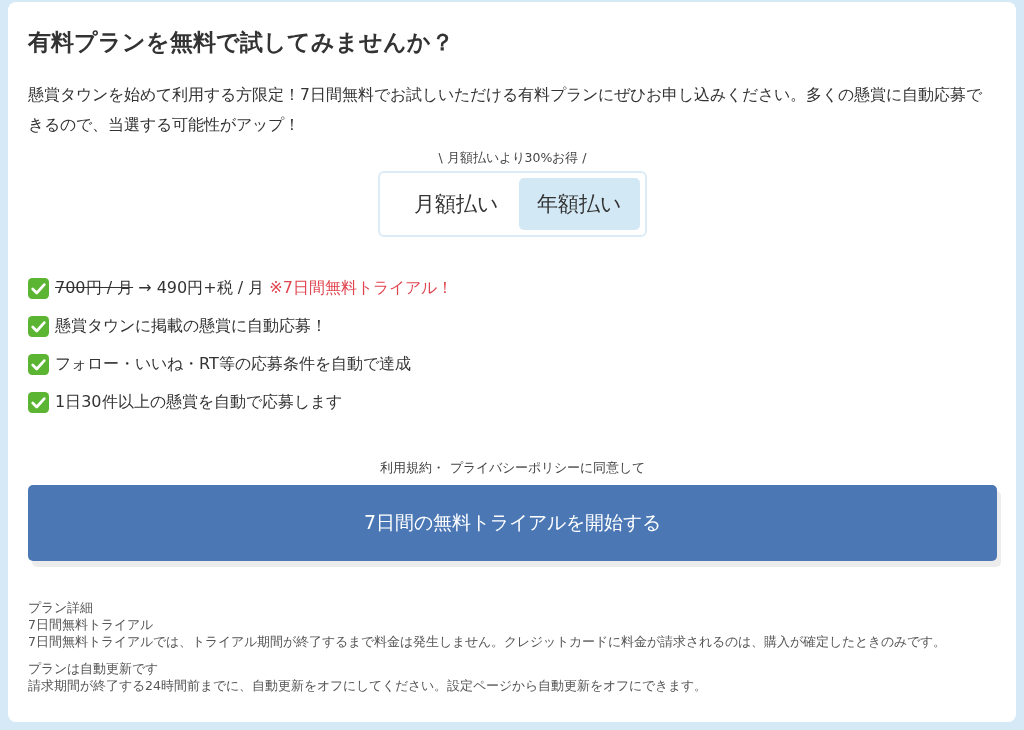 The image size is (1024, 730). I want to click on details-text: プランは自動更新です, so click(93, 669).